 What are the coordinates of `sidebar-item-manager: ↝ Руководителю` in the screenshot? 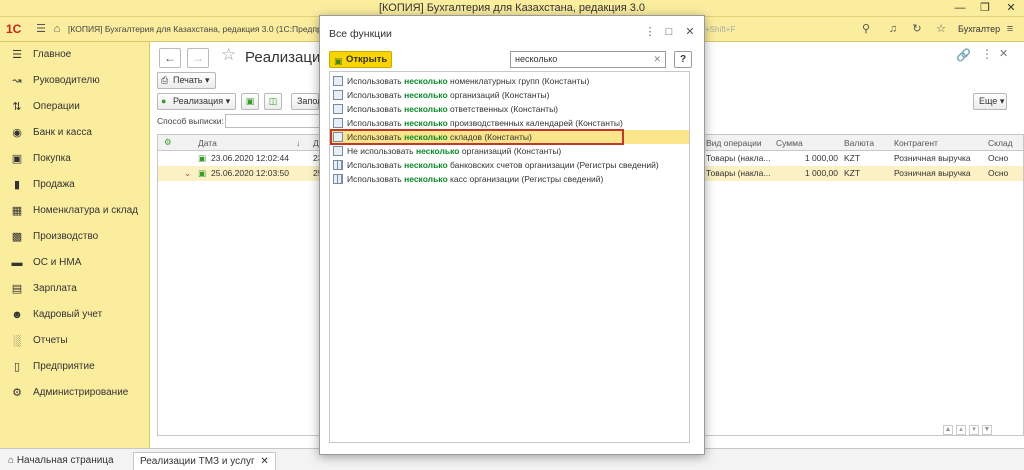 It's located at (75, 81).